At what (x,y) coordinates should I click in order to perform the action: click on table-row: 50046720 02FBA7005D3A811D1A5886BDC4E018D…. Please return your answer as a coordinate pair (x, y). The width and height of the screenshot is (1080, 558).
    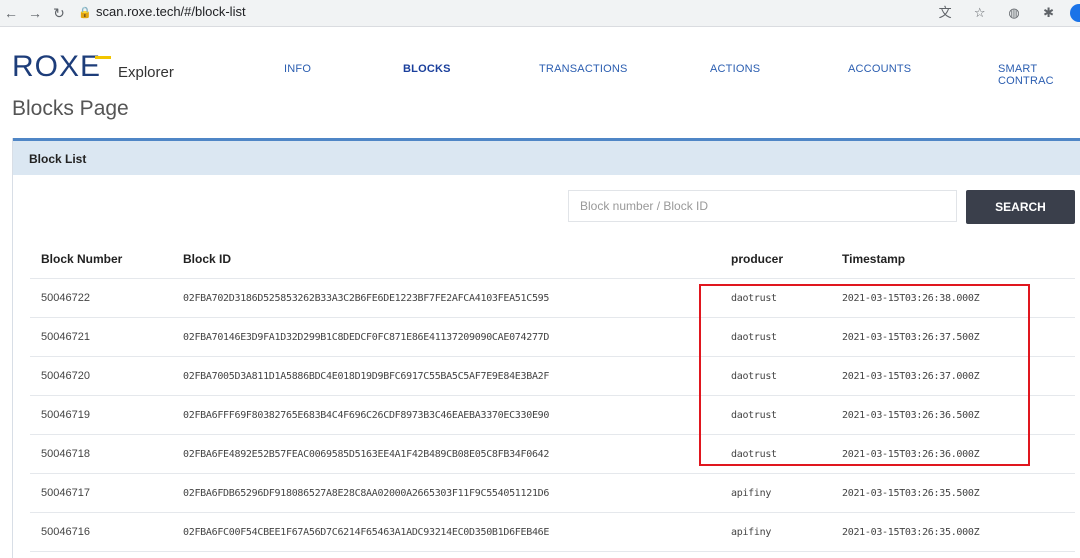
    Looking at the image, I should click on (552, 376).